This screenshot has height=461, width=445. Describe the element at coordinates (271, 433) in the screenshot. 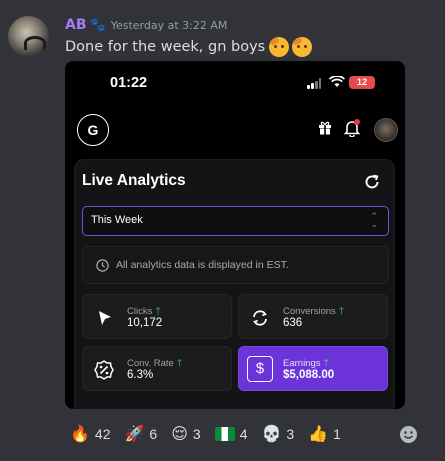

I see `skull-icon: 💀` at that location.